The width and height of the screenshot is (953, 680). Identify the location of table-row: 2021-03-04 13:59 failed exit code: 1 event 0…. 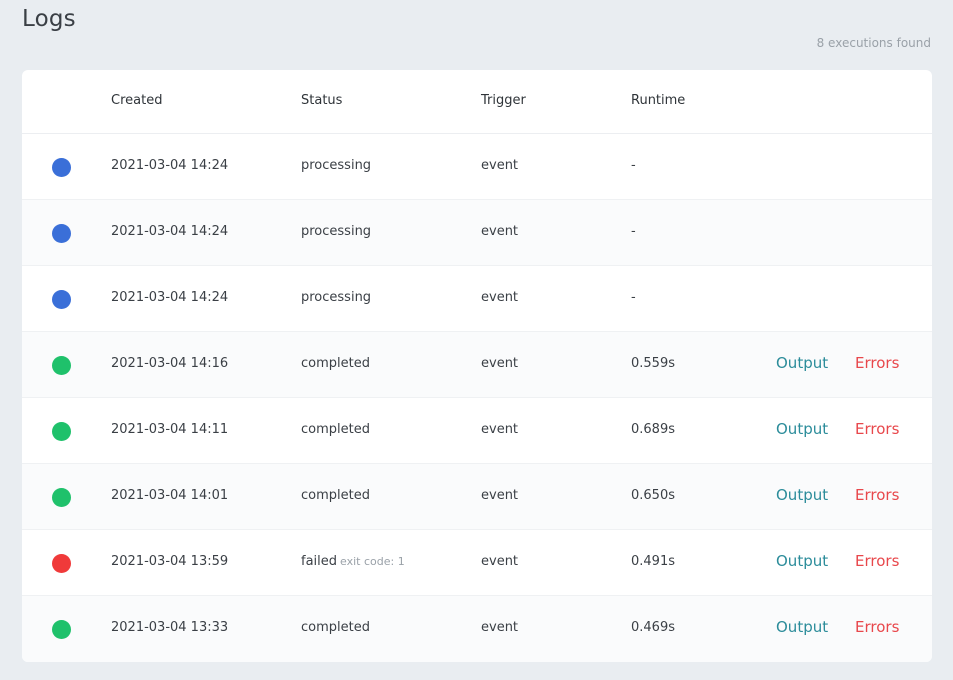
(477, 563).